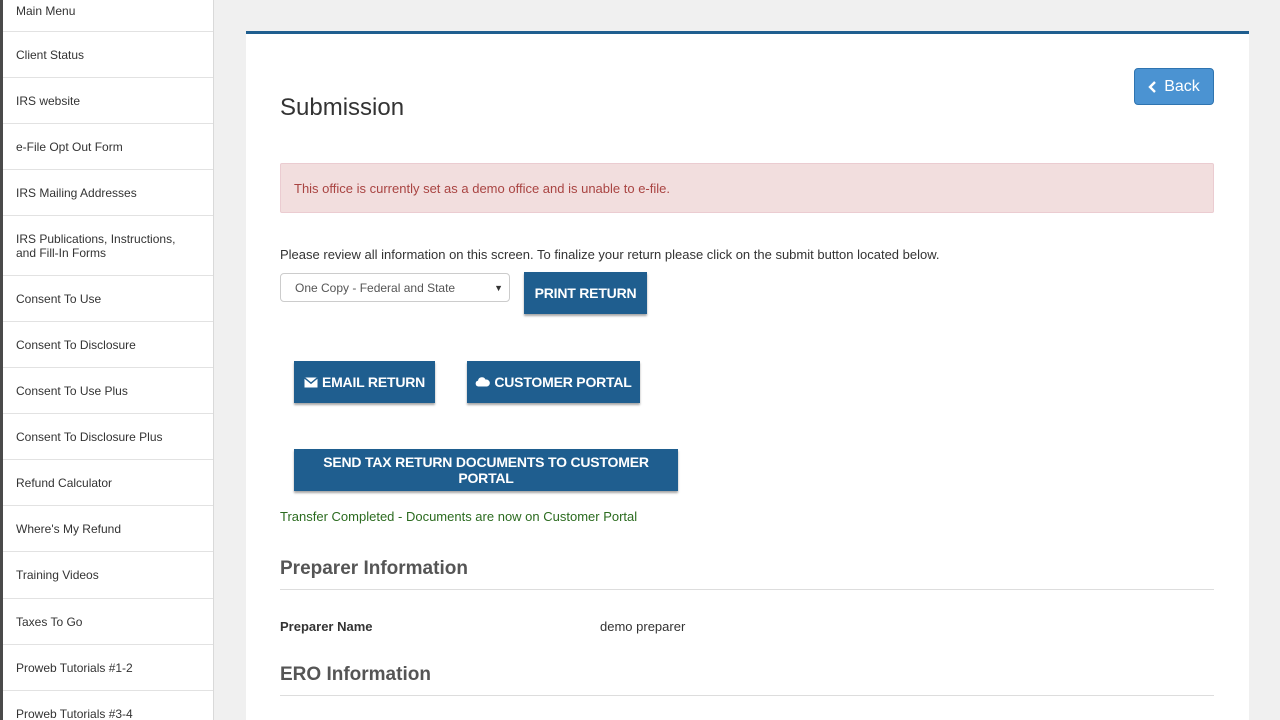 The height and width of the screenshot is (720, 1280). Describe the element at coordinates (59, 298) in the screenshot. I see `sidebar-item-label: Consent To Use` at that location.